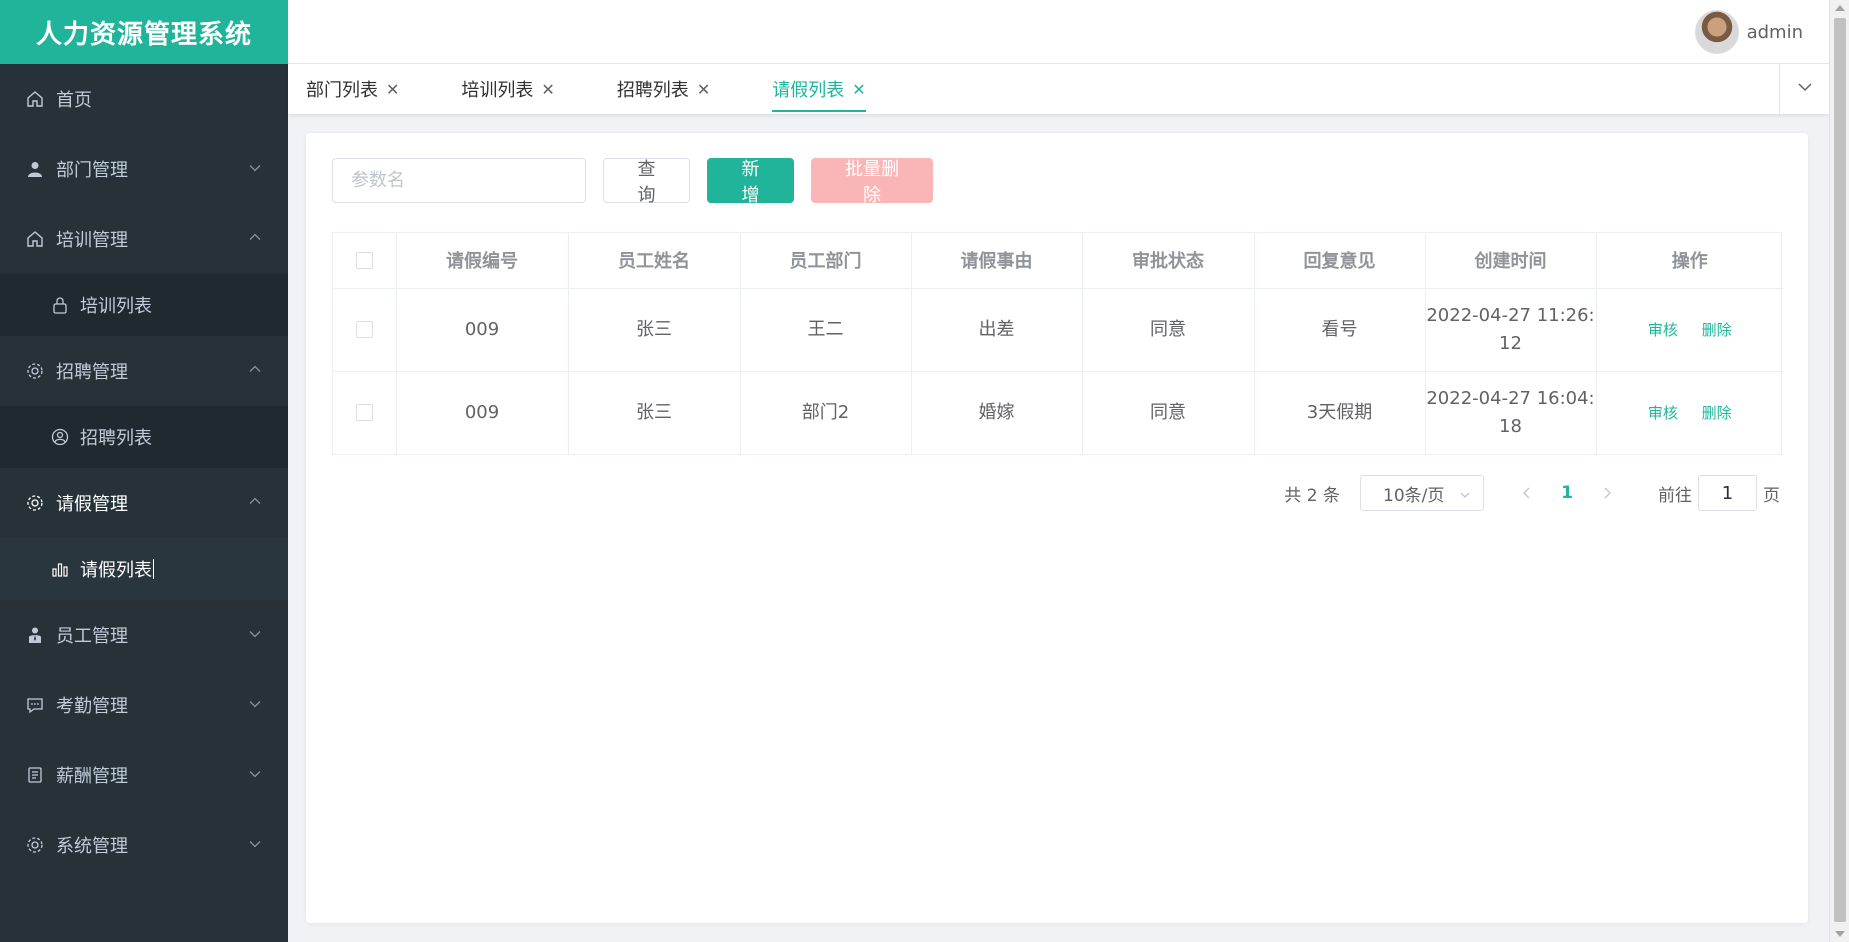 The height and width of the screenshot is (942, 1849). Describe the element at coordinates (808, 90) in the screenshot. I see `tab-label: 请假列表` at that location.